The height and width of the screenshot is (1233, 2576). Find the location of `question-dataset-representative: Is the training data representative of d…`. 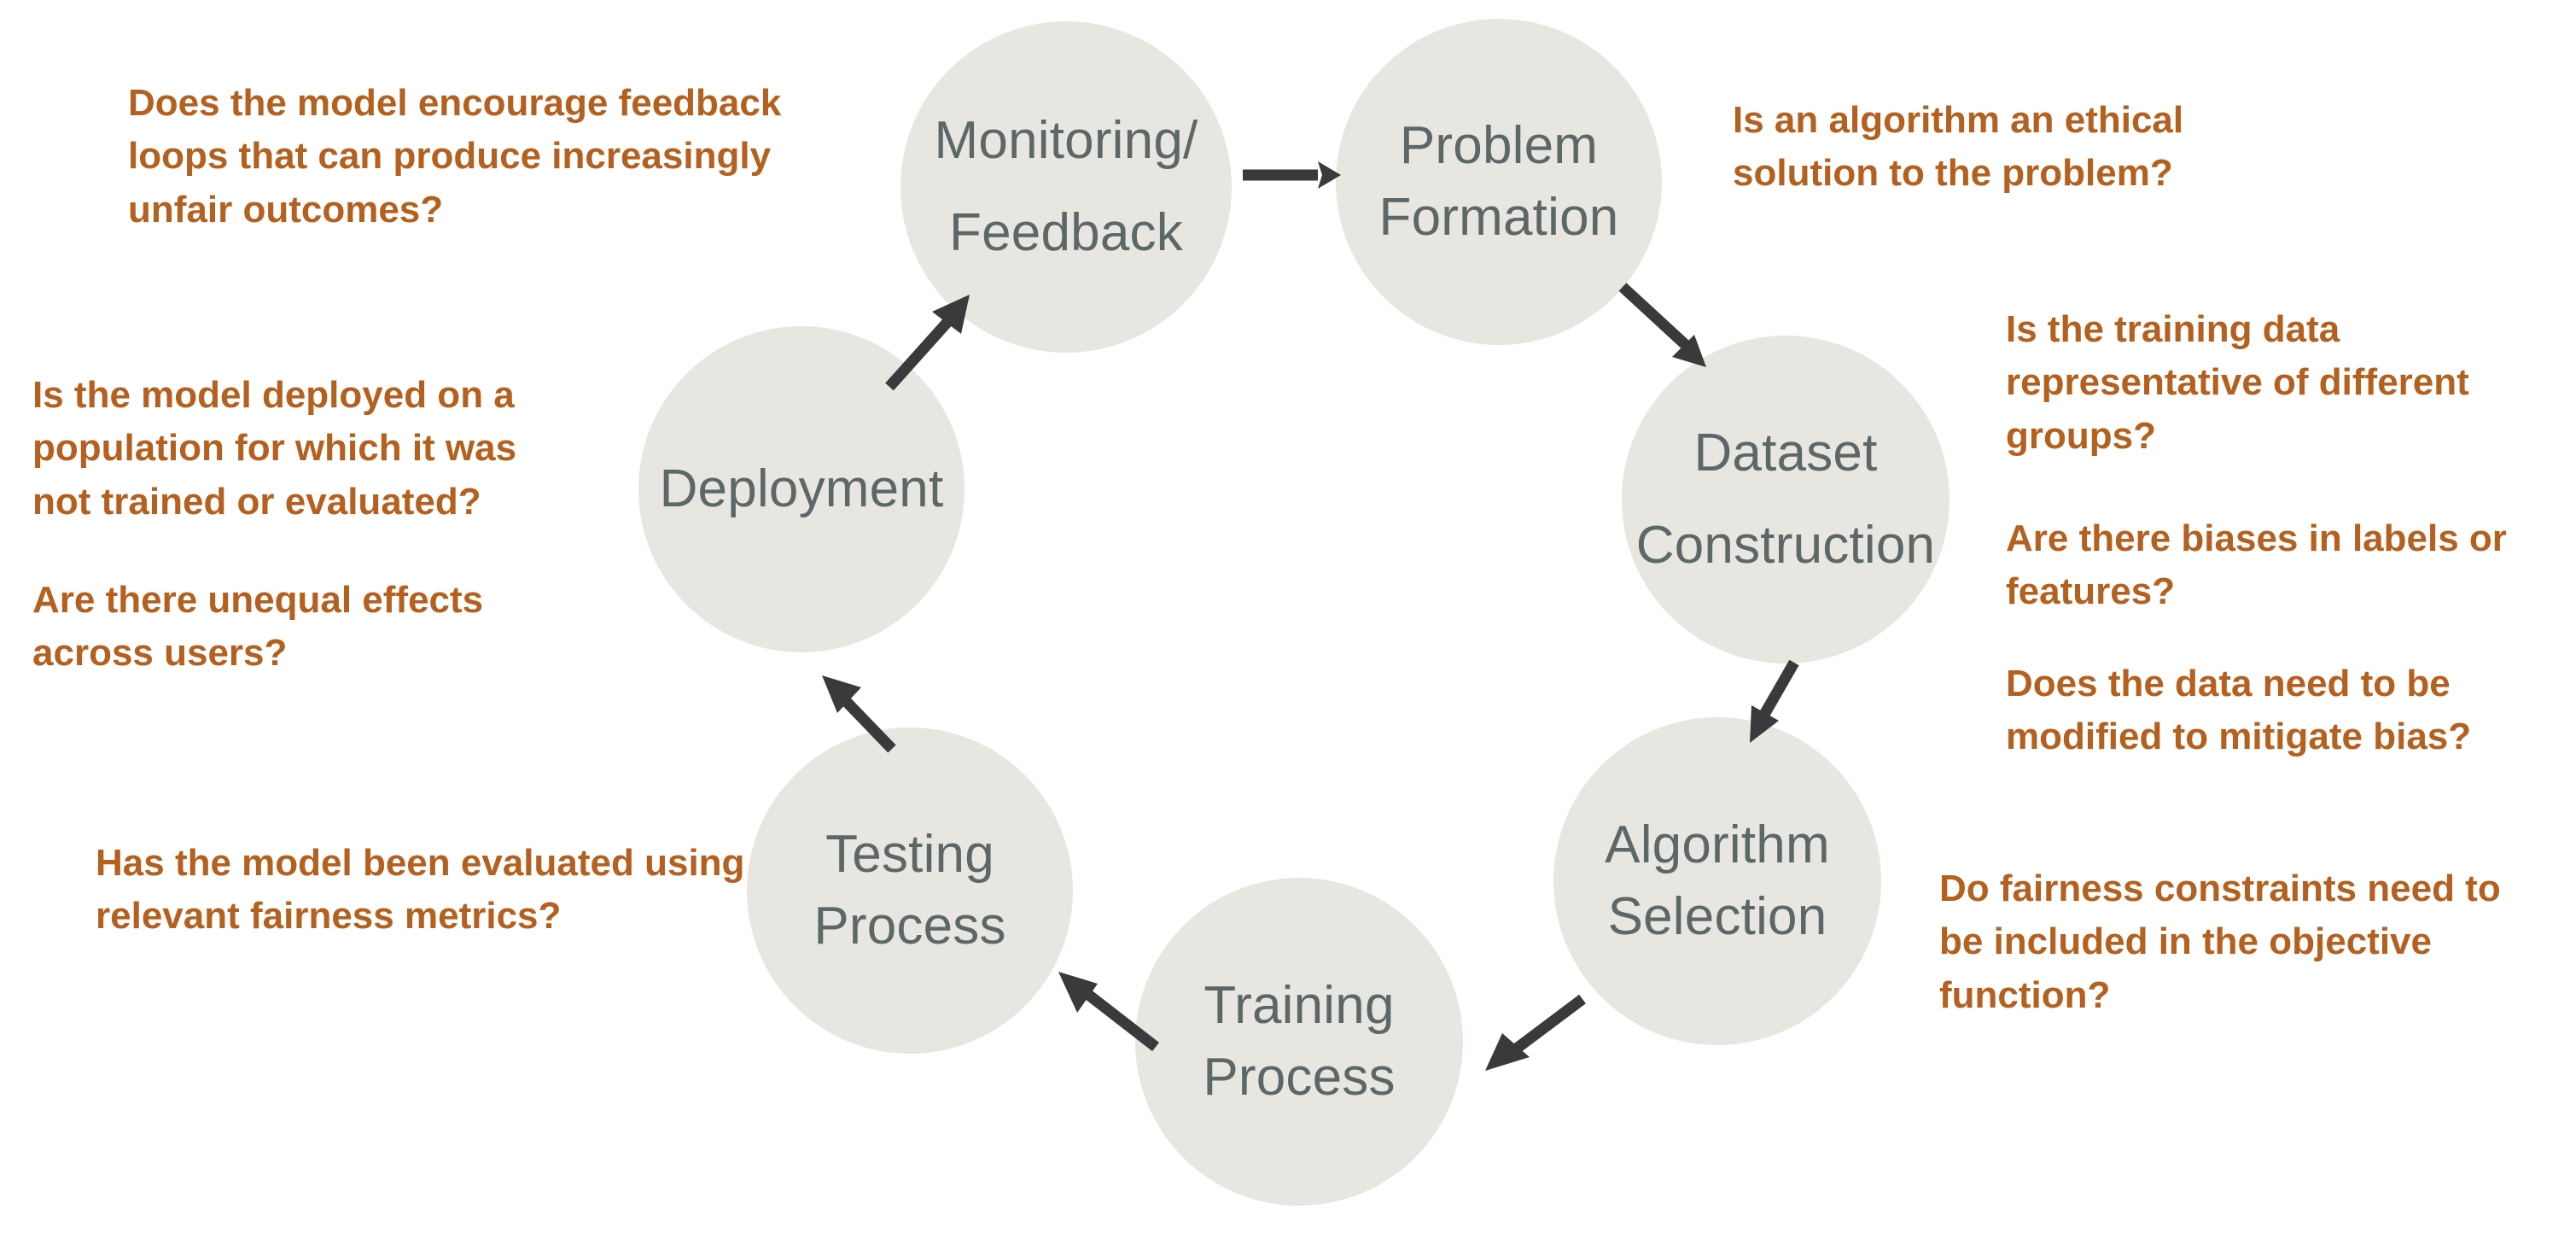

question-dataset-representative: Is the training data representative of d… is located at coordinates (2237, 382).